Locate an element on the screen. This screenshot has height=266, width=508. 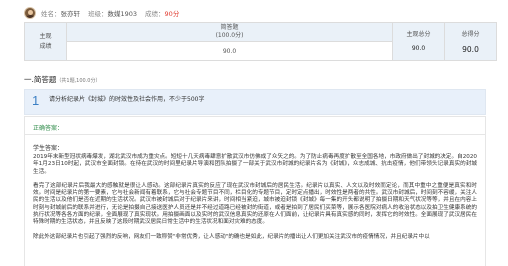
student-answer-label: 学生答案： is located at coordinates (48, 148).